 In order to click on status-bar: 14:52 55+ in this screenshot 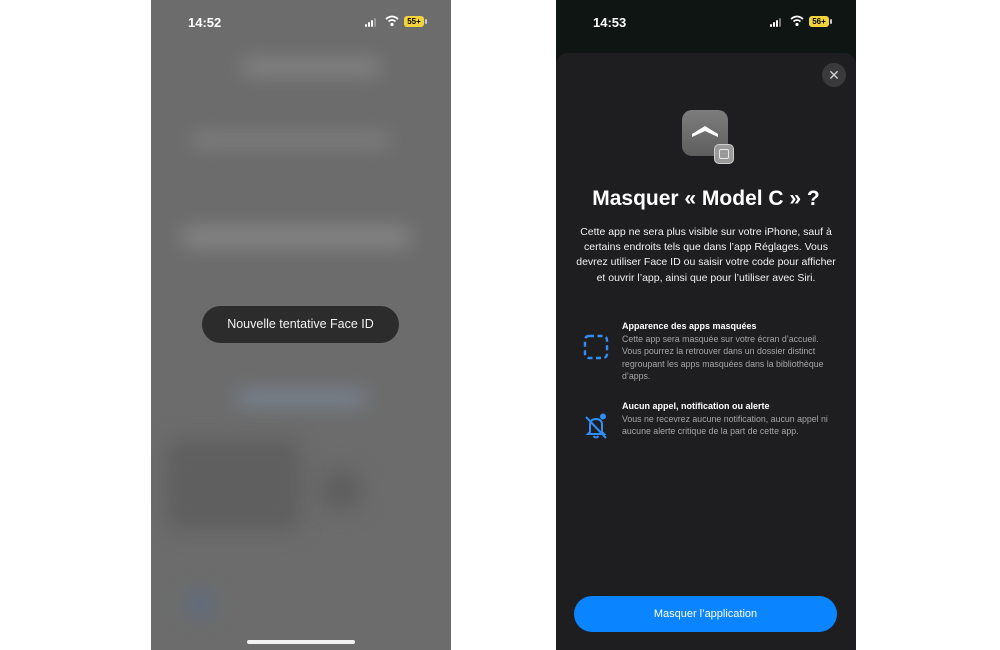, I will do `click(301, 22)`.